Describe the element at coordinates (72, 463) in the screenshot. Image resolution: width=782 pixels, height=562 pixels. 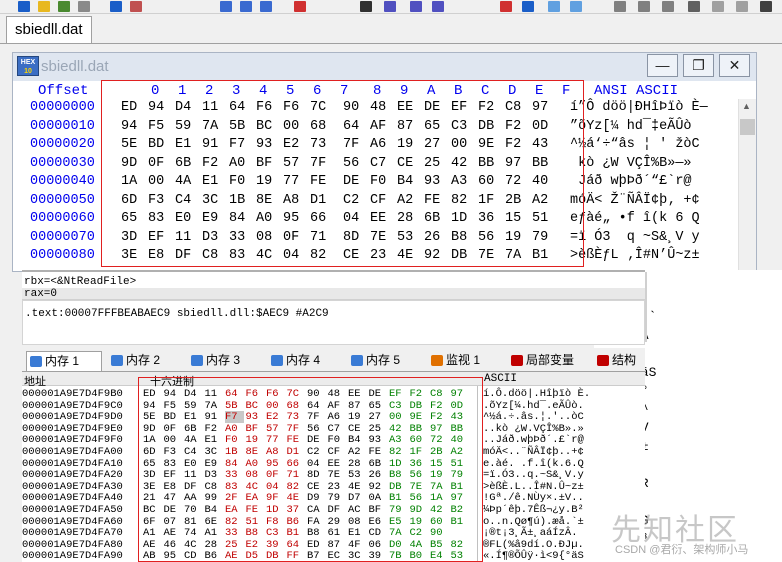
I see `dump-address: 000001A9E7D4FA10` at that location.